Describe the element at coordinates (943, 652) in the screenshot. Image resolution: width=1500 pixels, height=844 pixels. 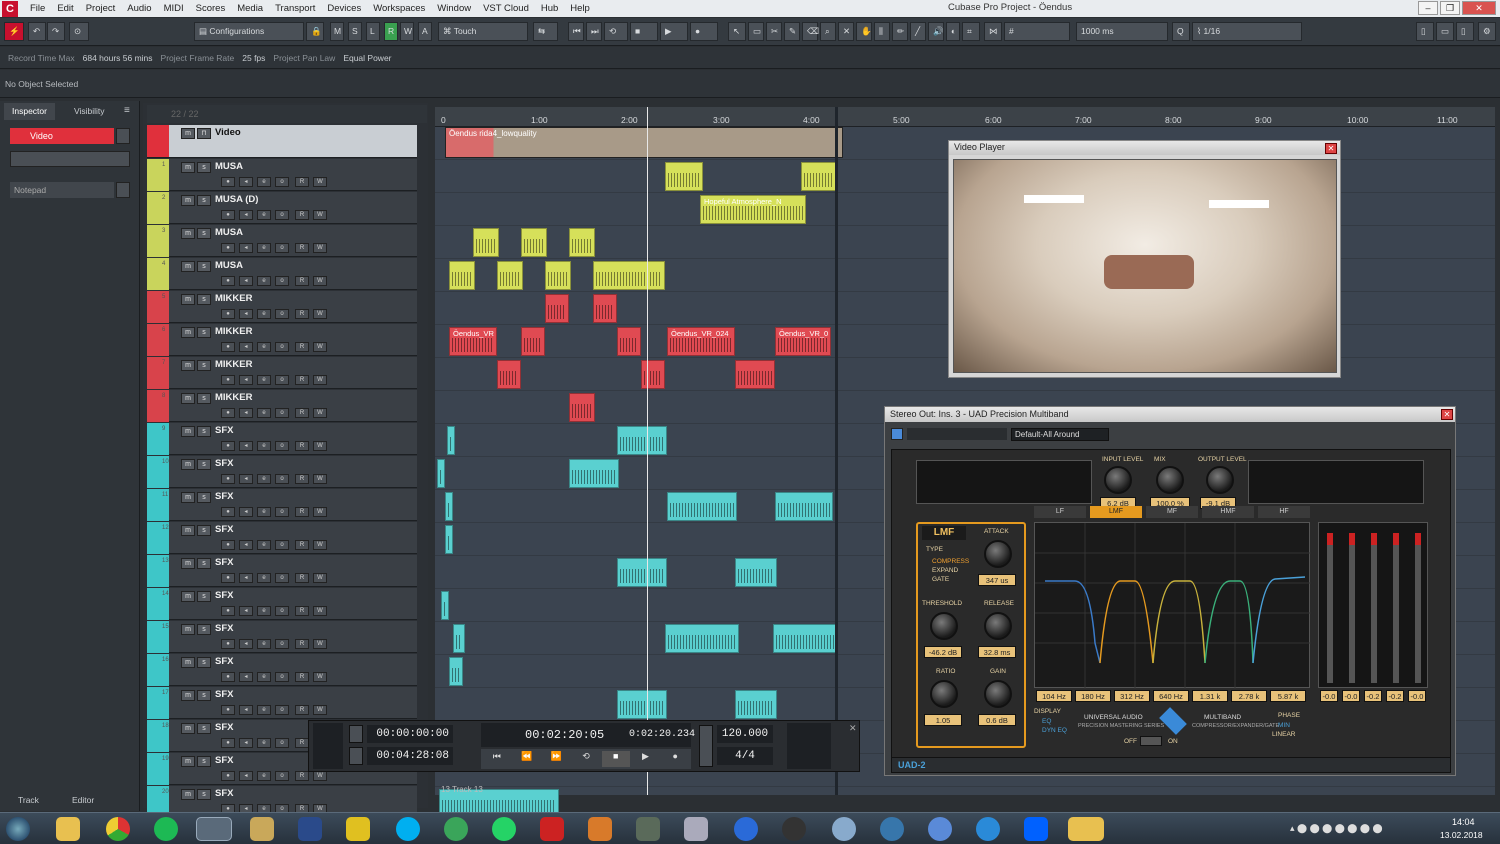
I see `threshold-value: -46.2 dB` at that location.